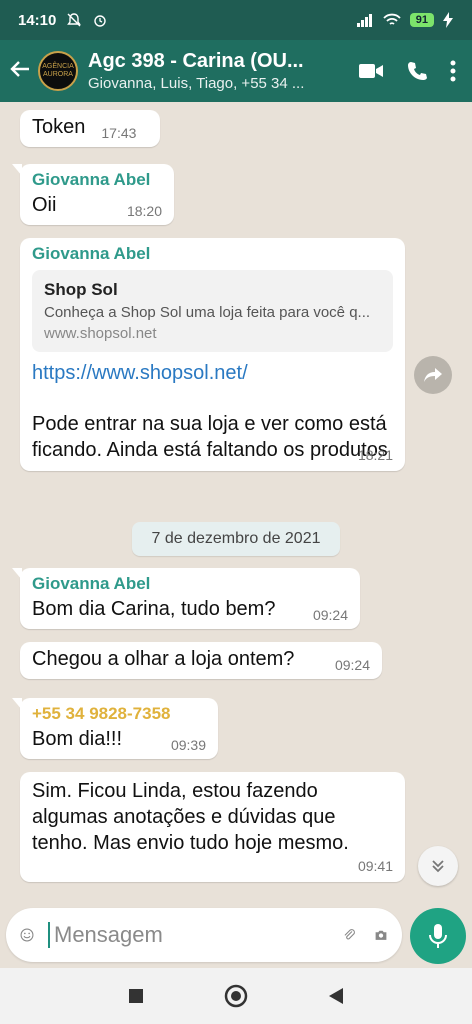  I want to click on status-time: 14:10, so click(37, 20).